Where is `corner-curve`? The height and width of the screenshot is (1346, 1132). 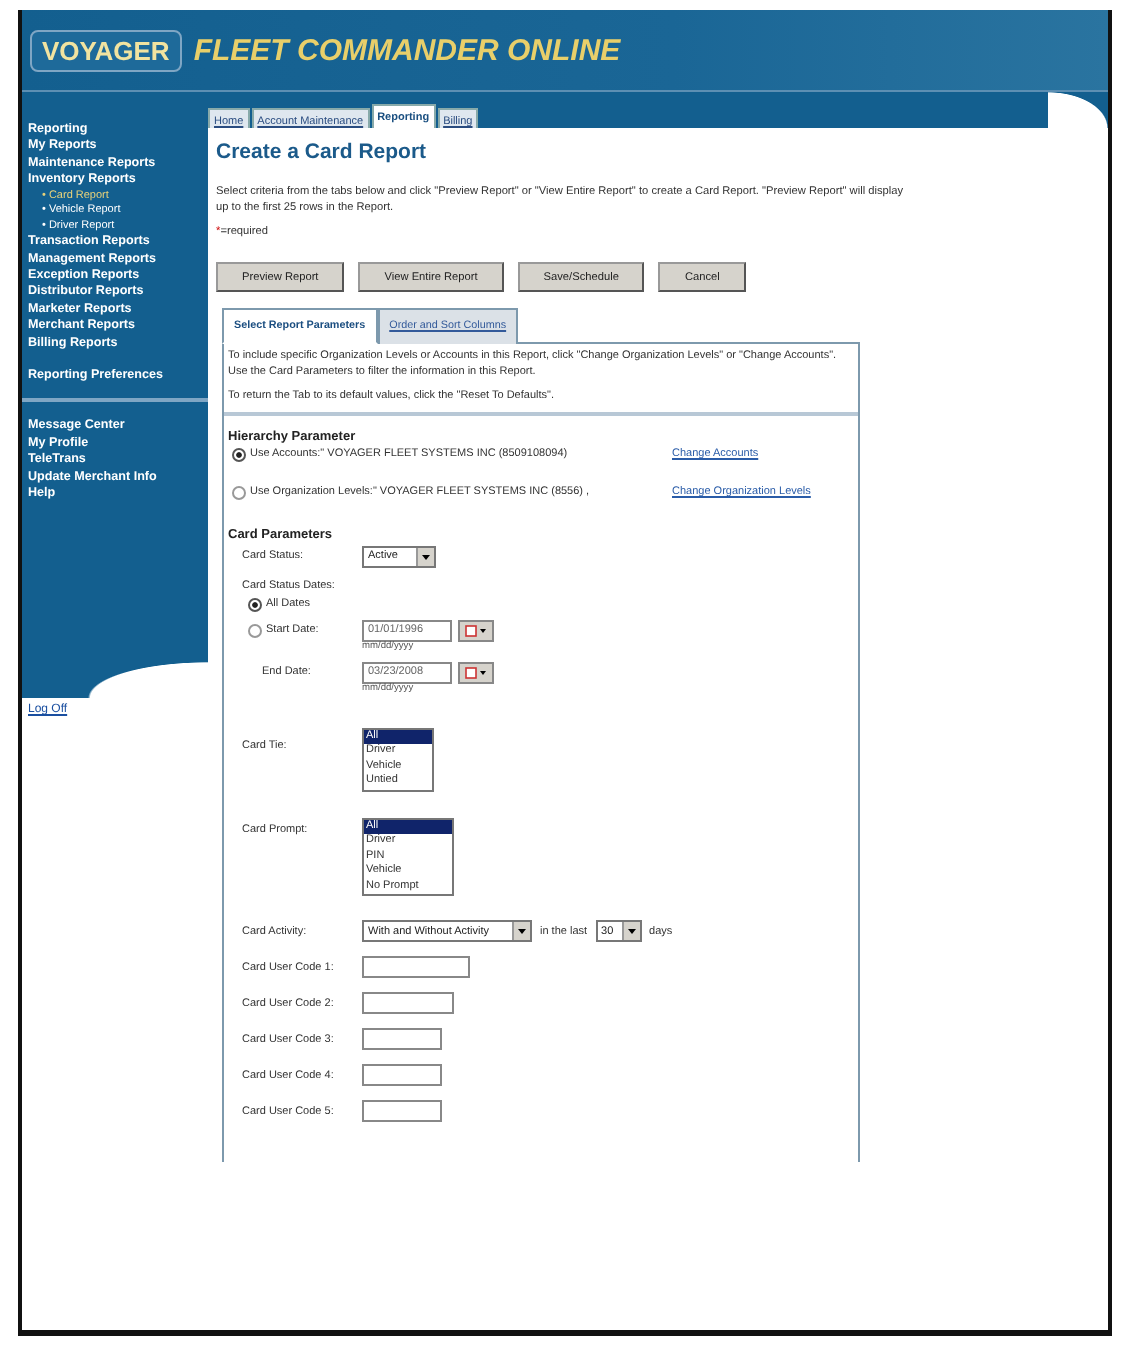
corner-curve is located at coordinates (1078, 110).